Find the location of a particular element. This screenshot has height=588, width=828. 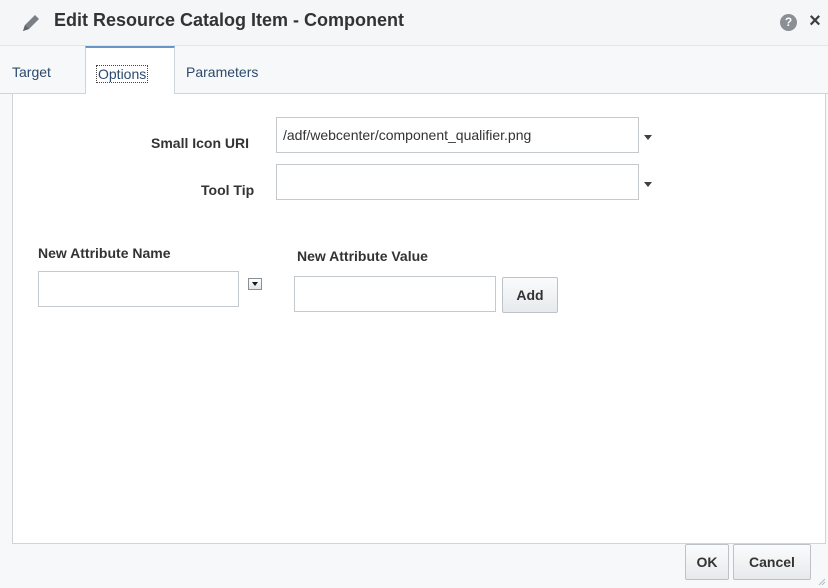

new-attribute-value-label: New Attribute Value is located at coordinates (362, 256).